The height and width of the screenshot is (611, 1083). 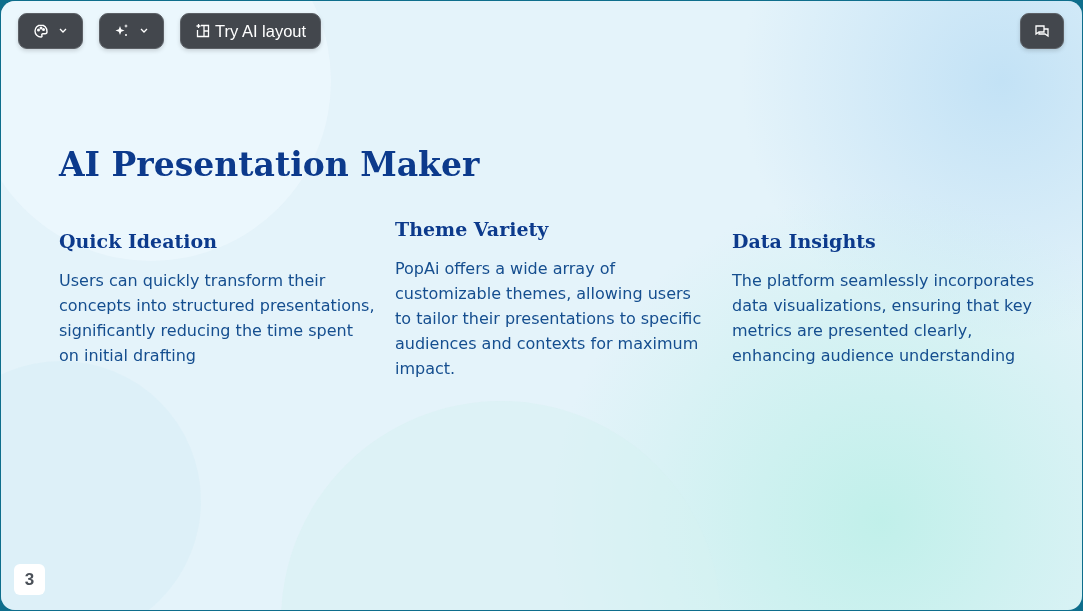 I want to click on page-number: 3, so click(x=29, y=579).